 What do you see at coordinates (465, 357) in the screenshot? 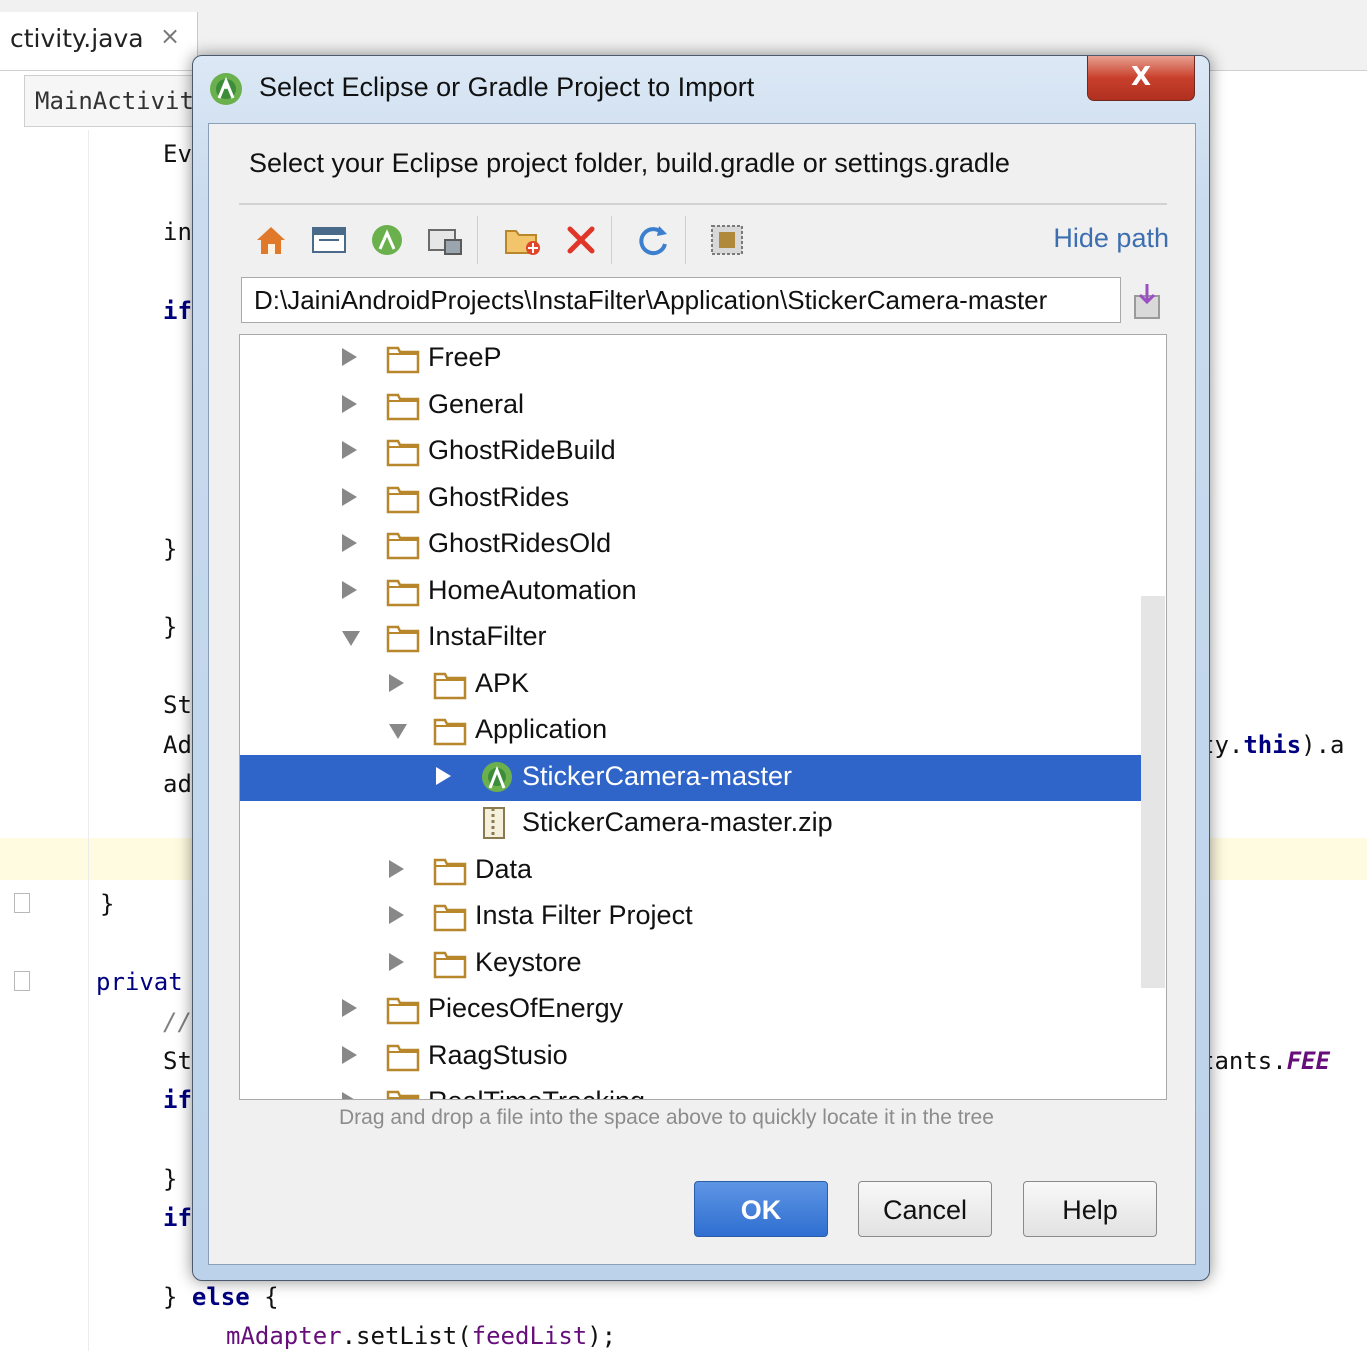
I see `tree-row-label: FreeP` at bounding box center [465, 357].